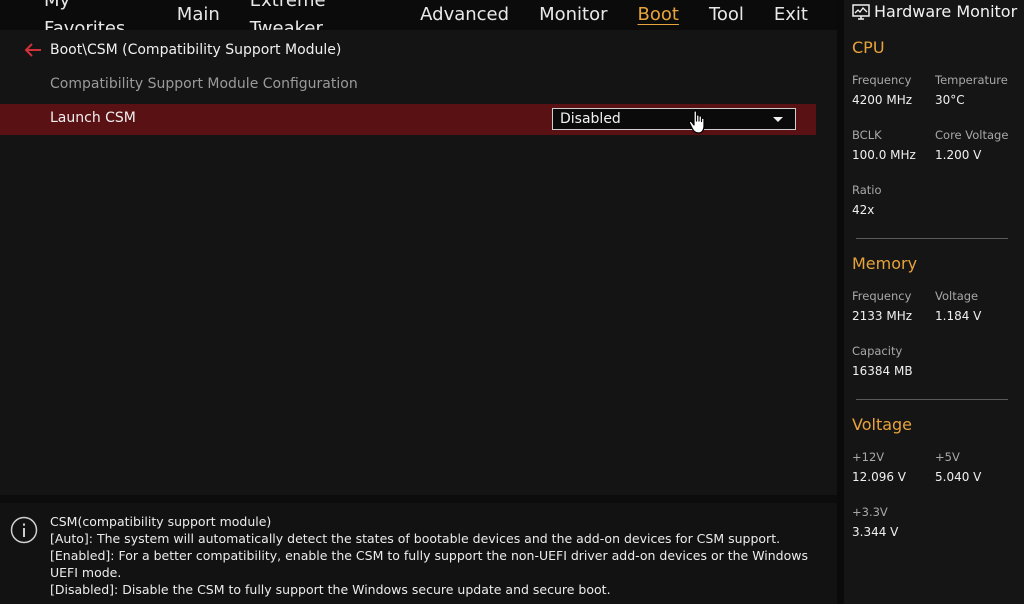 The height and width of the screenshot is (604, 1024). What do you see at coordinates (791, 15) in the screenshot?
I see `tab-exit: Exit` at bounding box center [791, 15].